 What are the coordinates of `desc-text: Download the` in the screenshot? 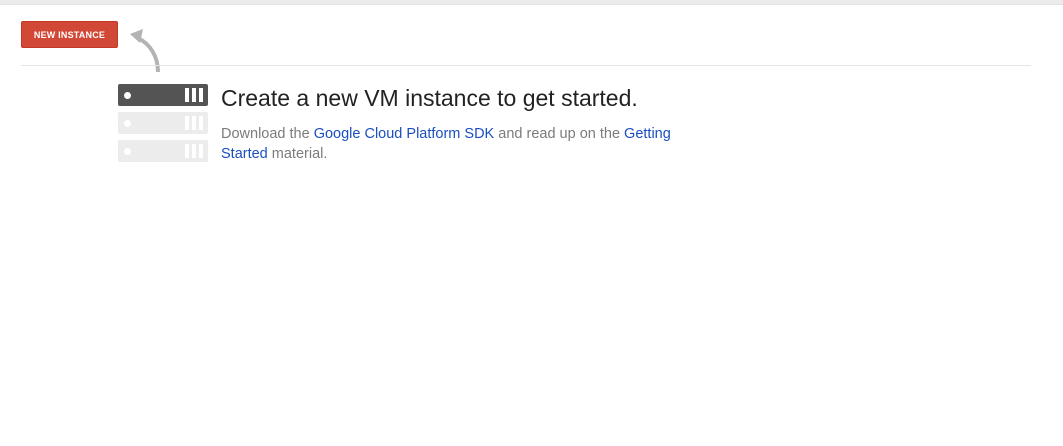 It's located at (267, 134).